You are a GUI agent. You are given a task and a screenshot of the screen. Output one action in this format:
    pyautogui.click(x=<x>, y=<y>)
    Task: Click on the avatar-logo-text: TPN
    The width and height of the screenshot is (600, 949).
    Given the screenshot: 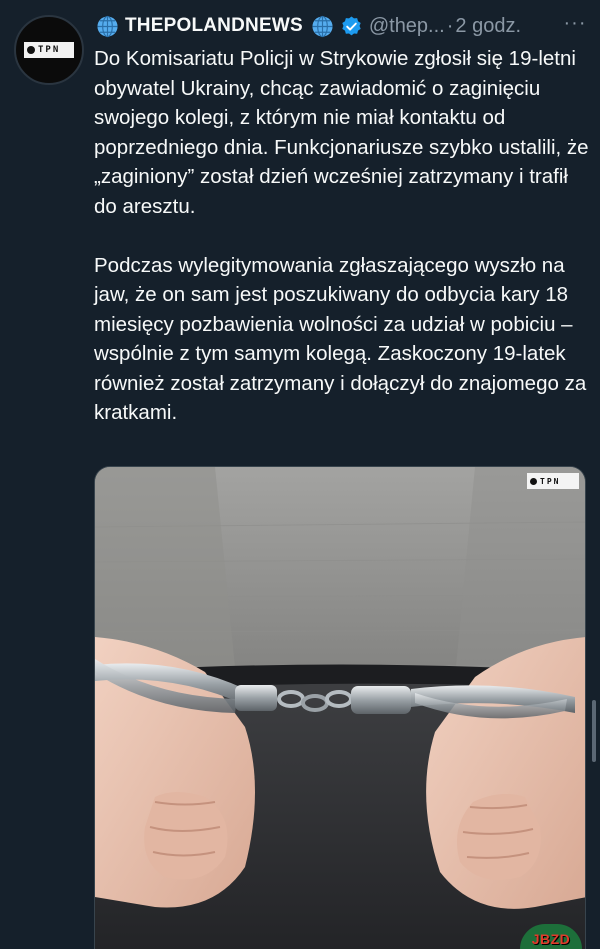 What is the action you would take?
    pyautogui.click(x=49, y=50)
    